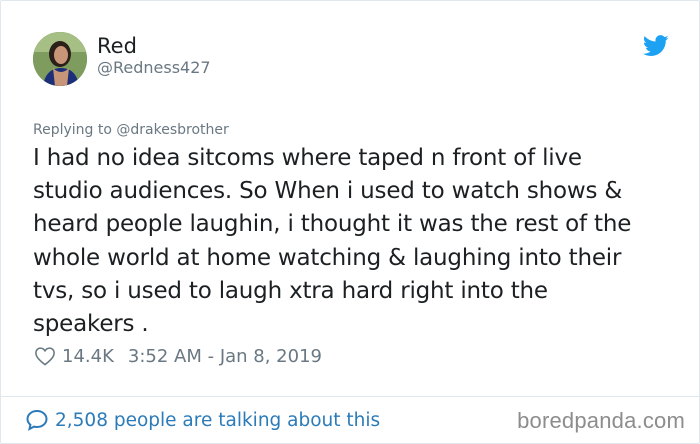  I want to click on twitter-bird-icon, so click(655, 46).